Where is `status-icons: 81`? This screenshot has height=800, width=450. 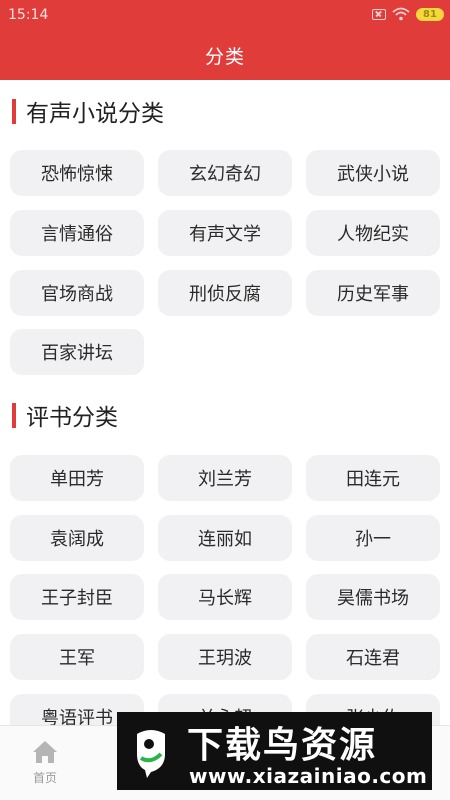 status-icons: 81 is located at coordinates (408, 14).